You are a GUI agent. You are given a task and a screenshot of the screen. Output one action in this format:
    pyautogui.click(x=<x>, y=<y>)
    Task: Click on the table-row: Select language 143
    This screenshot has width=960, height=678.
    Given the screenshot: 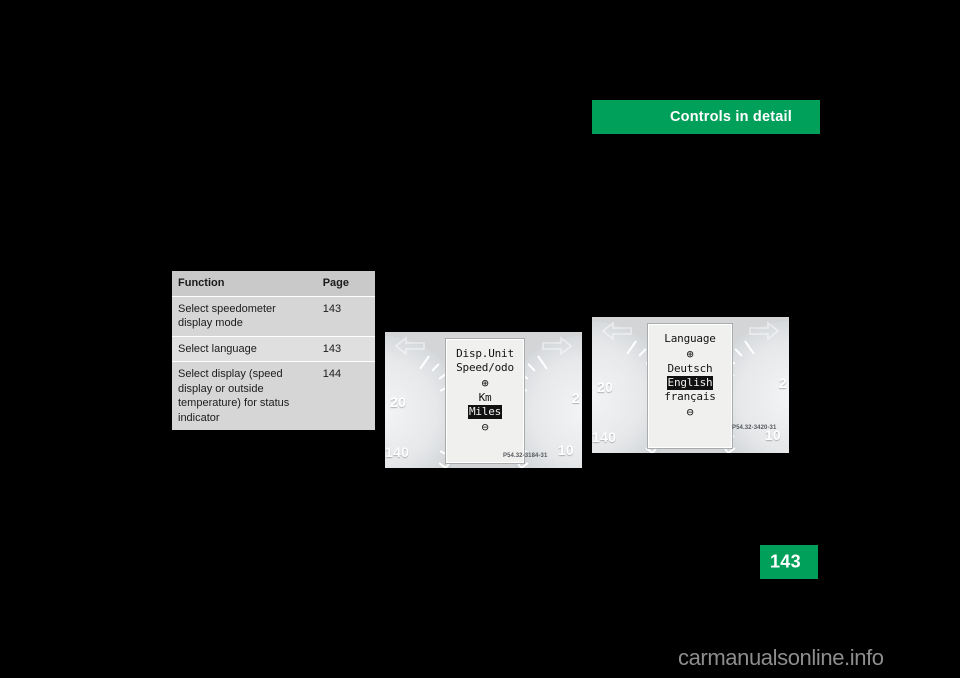 What is the action you would take?
    pyautogui.click(x=273, y=349)
    